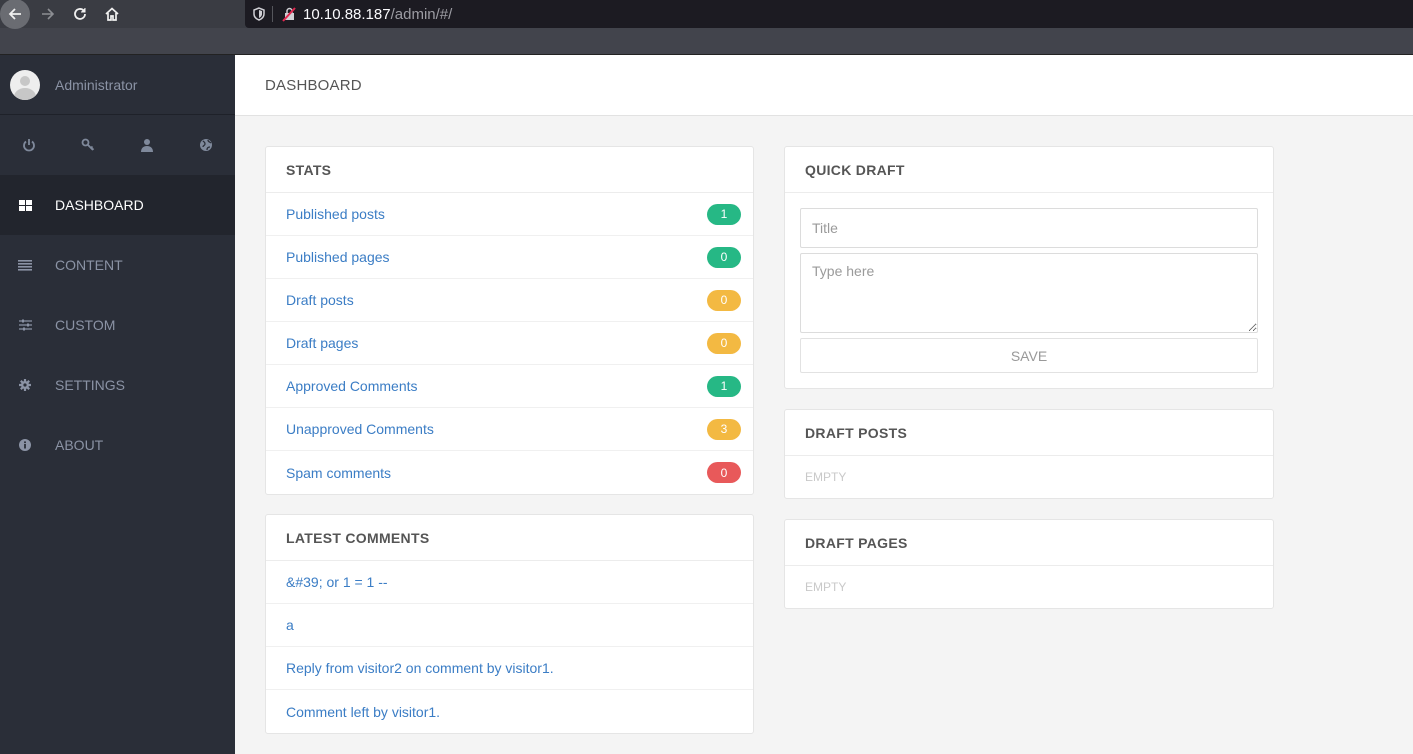 The height and width of the screenshot is (754, 1413). I want to click on reload-button, so click(80, 14).